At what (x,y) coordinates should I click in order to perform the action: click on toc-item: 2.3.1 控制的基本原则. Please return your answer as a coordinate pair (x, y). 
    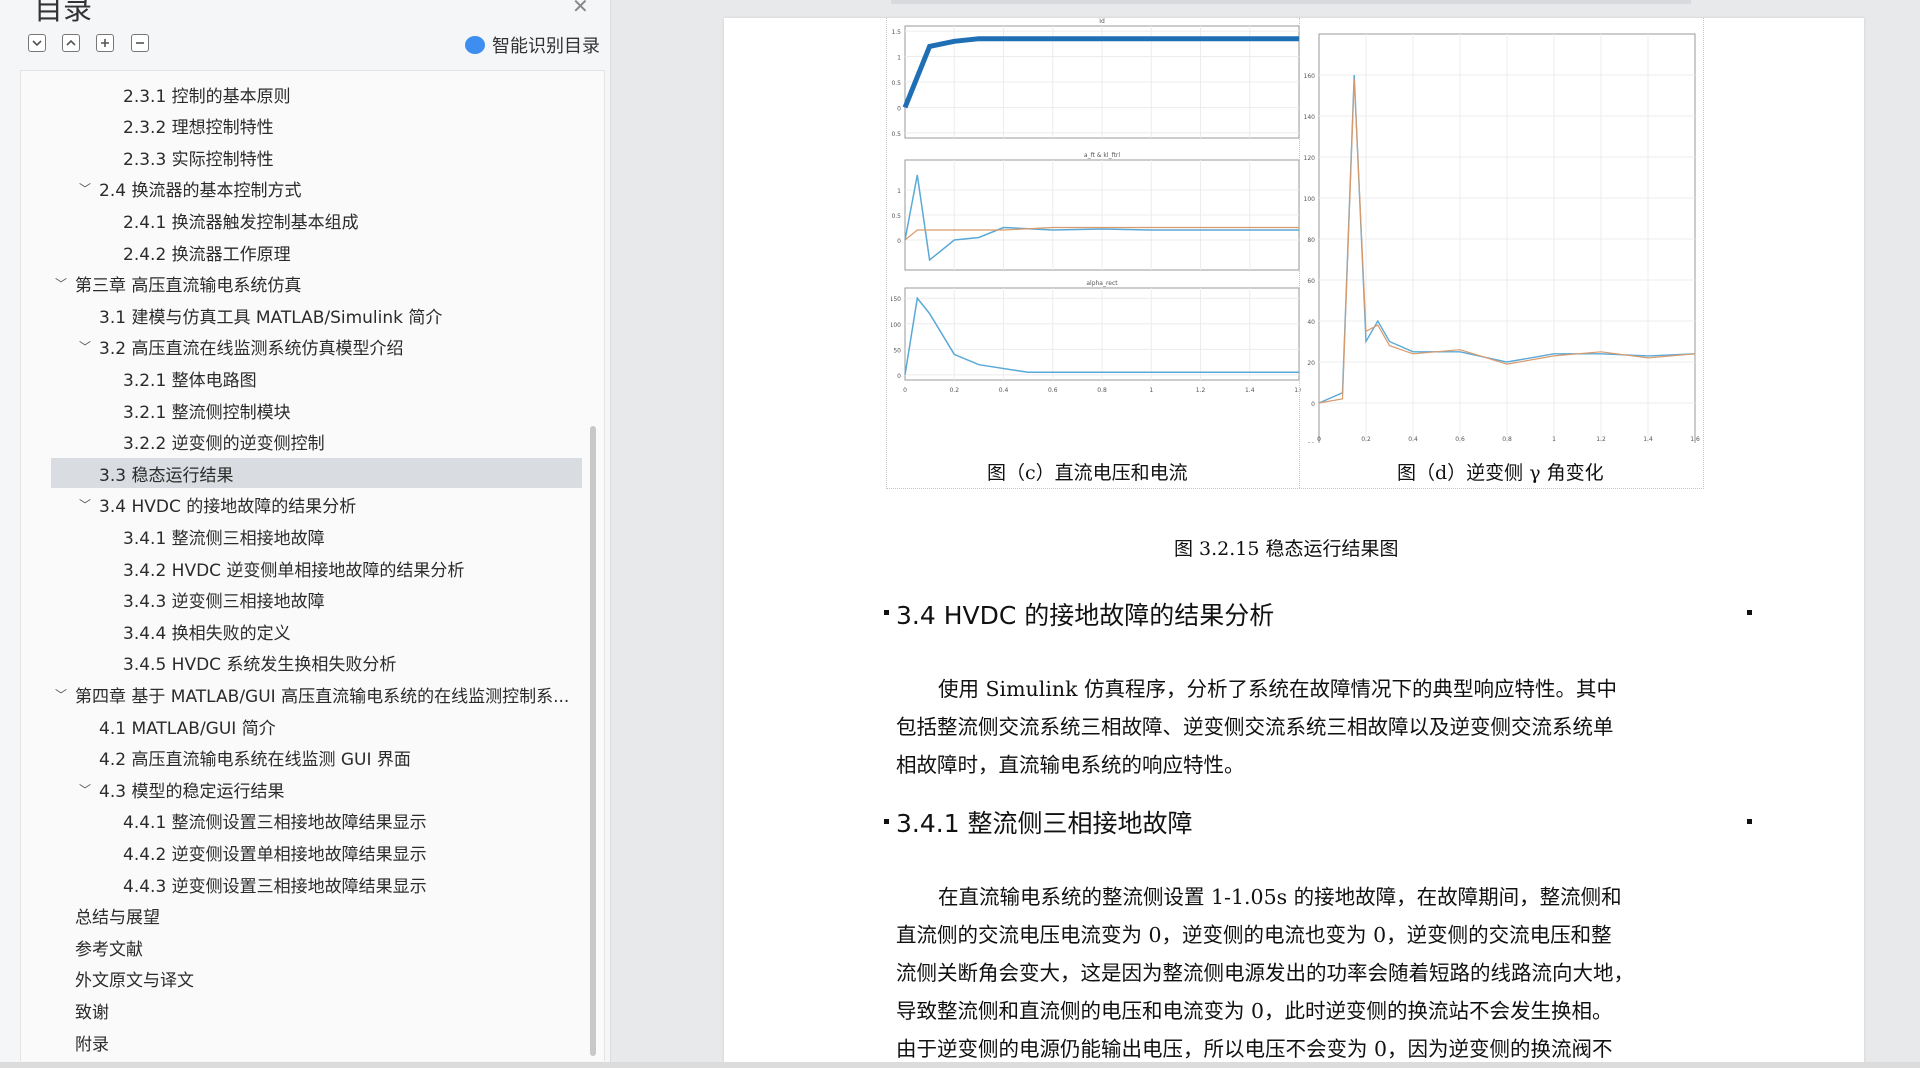
    Looking at the image, I should click on (316, 94).